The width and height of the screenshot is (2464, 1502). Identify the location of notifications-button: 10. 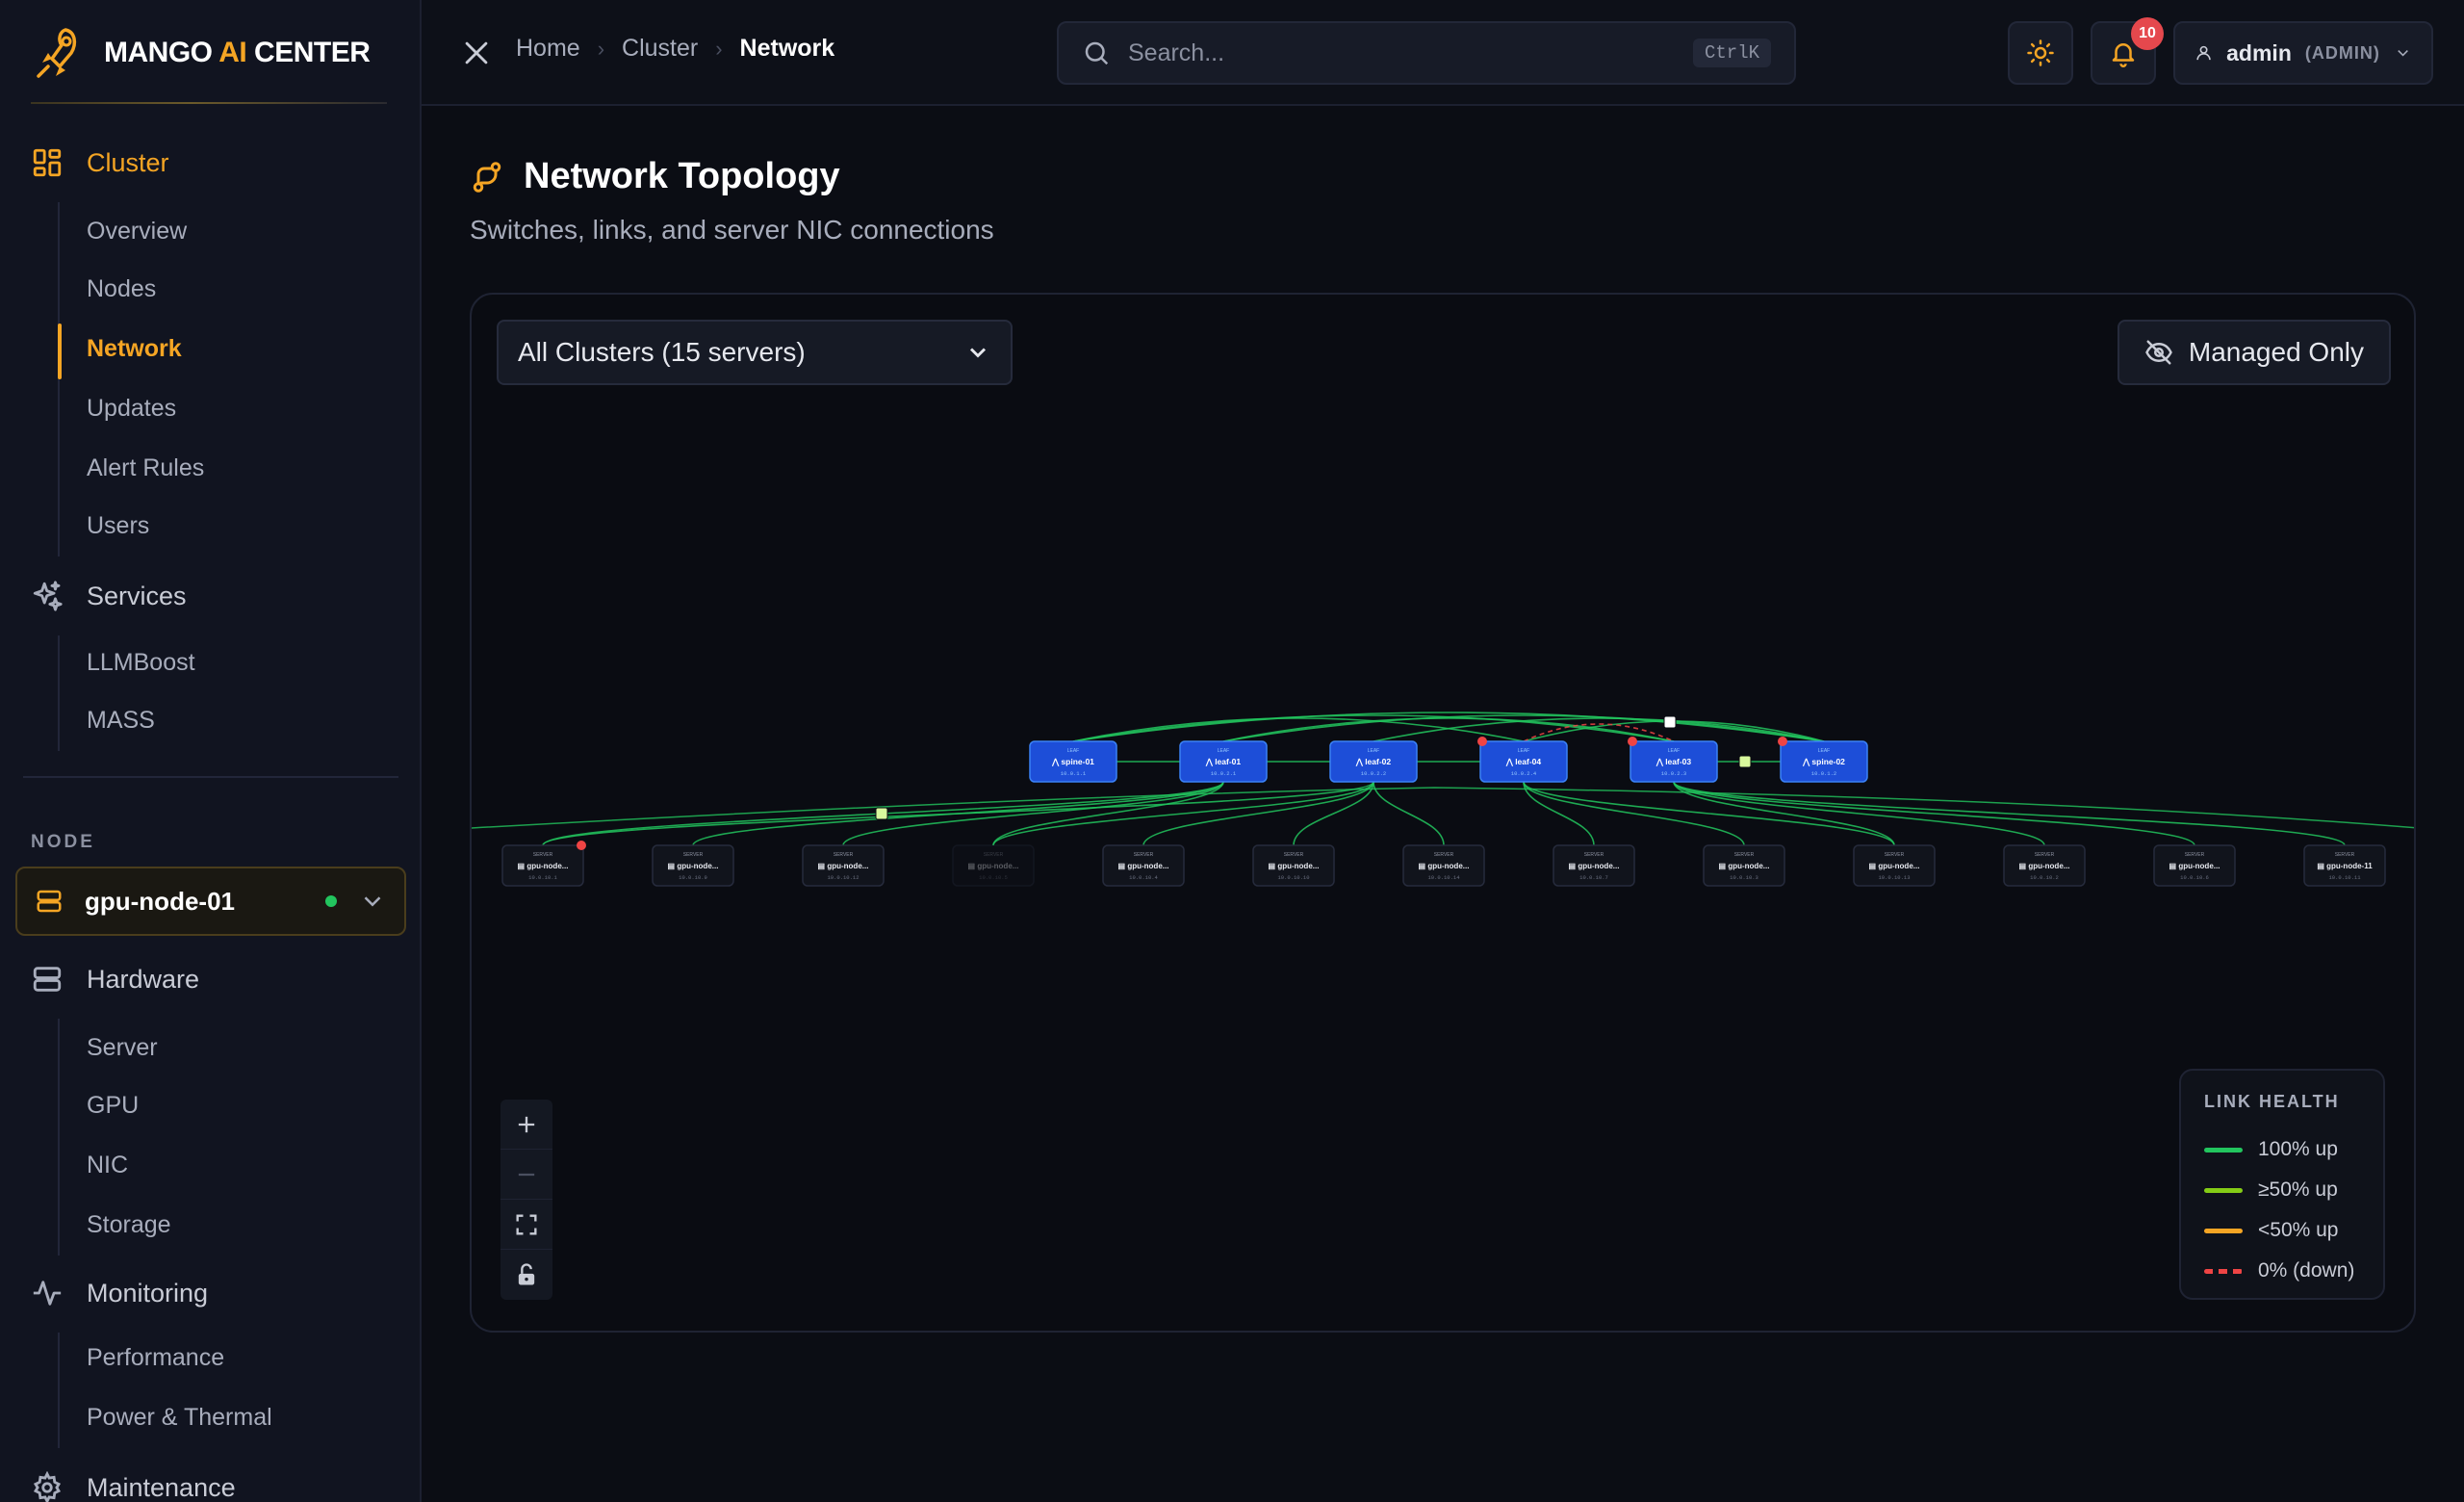
(2127, 51).